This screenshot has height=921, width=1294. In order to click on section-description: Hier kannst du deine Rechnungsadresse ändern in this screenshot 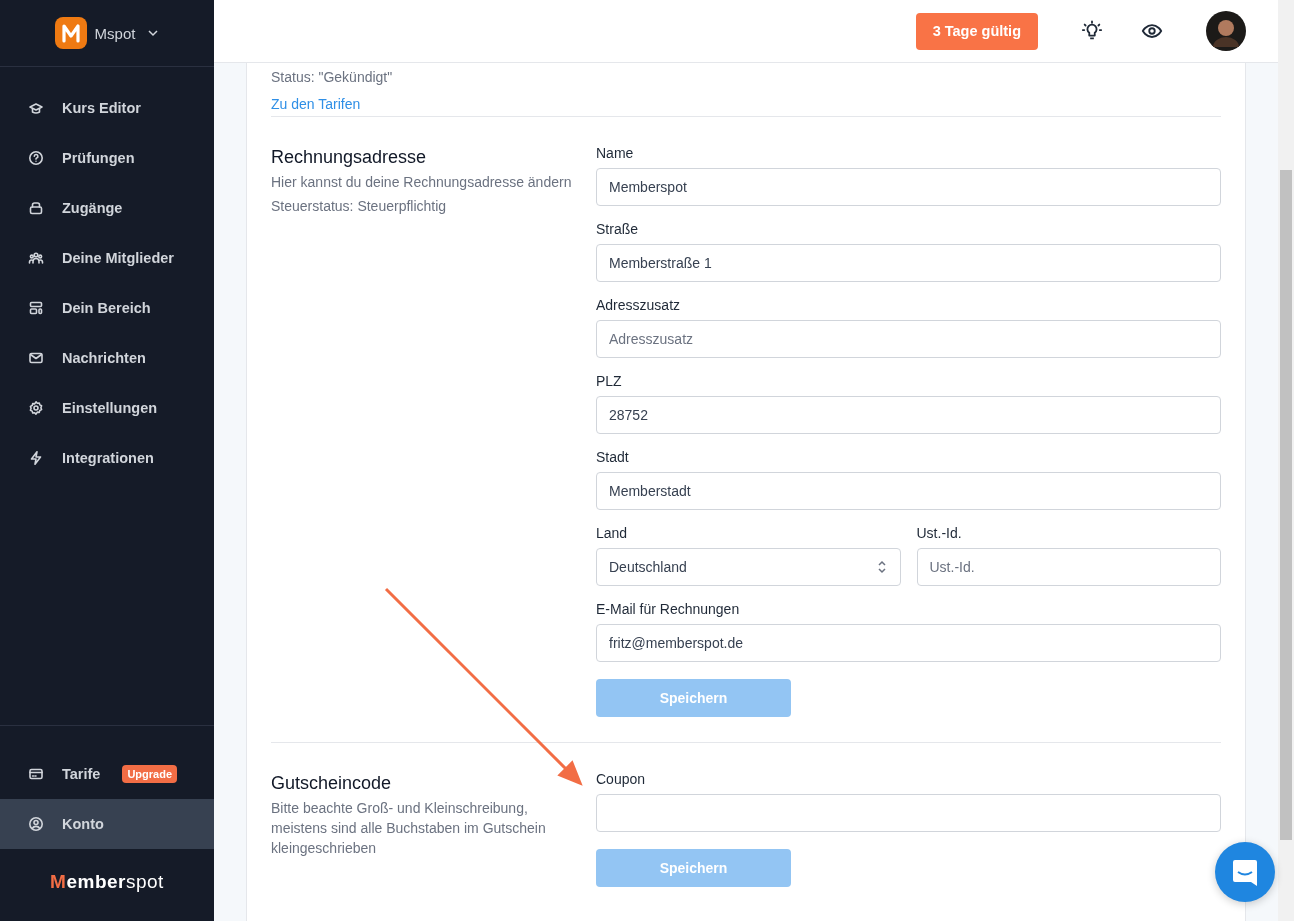, I will do `click(422, 182)`.